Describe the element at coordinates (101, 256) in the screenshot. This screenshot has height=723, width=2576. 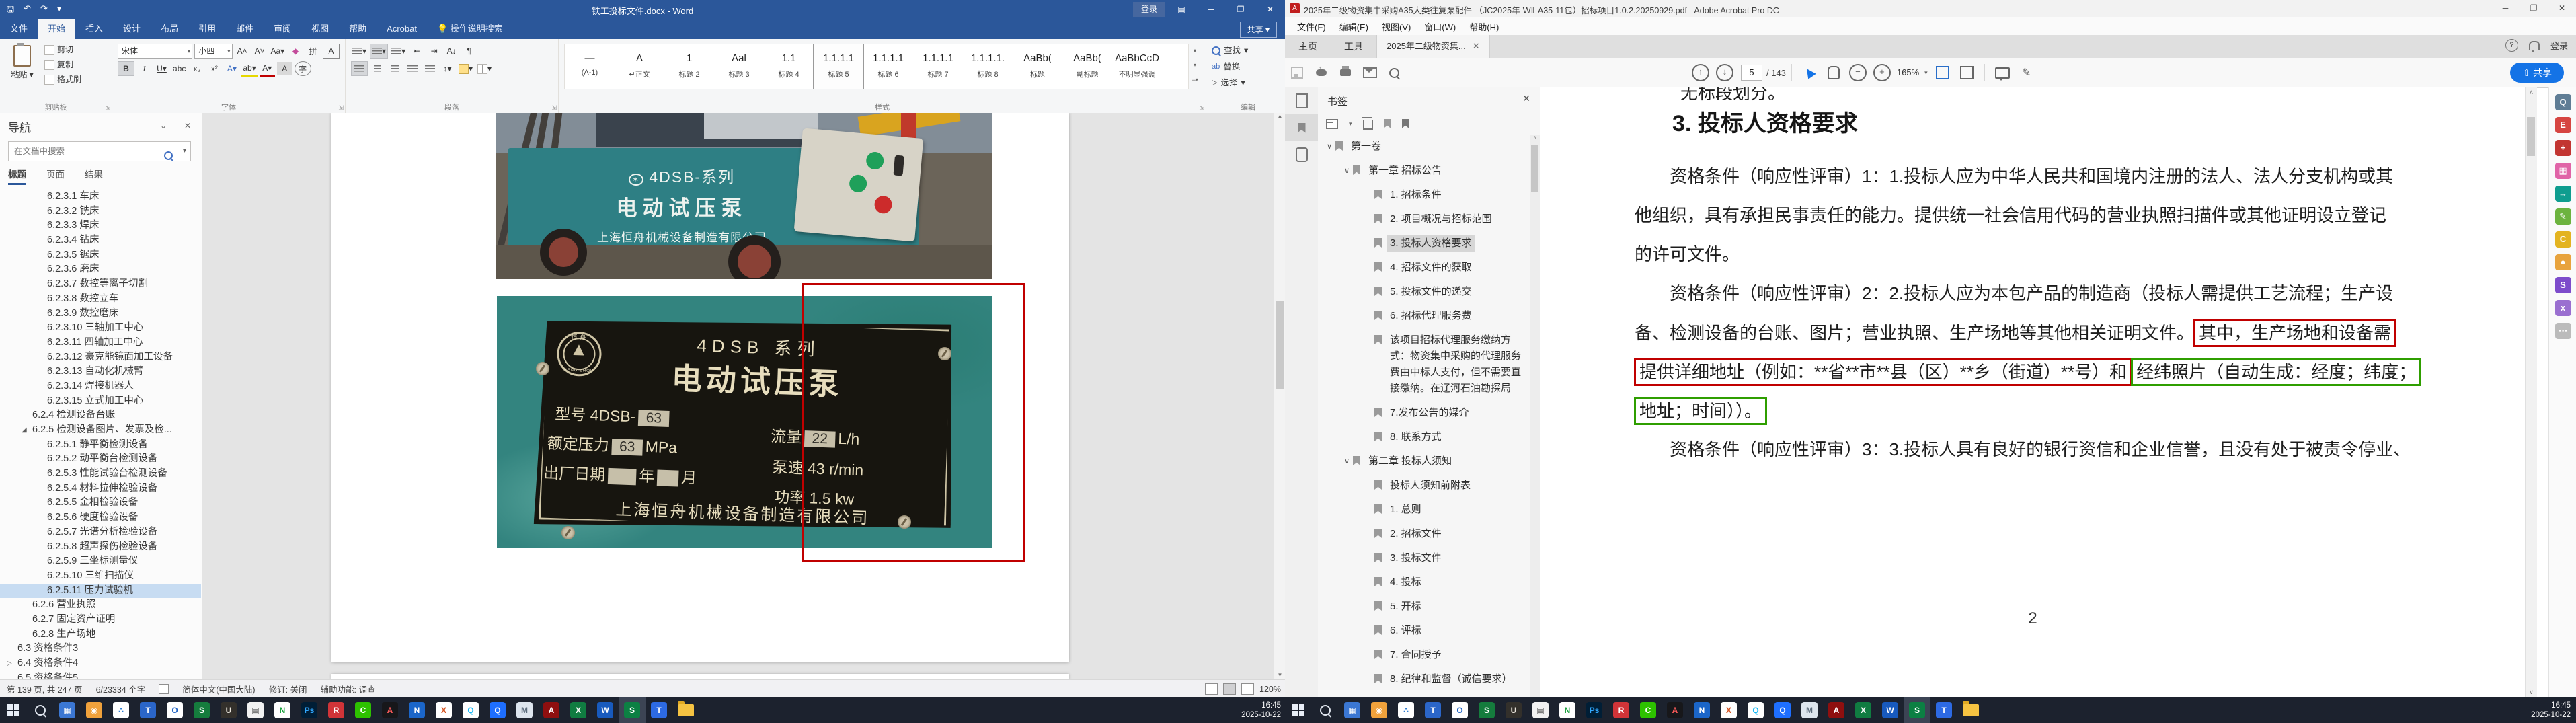
I see `nav-item: 6.2.3.5 锯床` at that location.